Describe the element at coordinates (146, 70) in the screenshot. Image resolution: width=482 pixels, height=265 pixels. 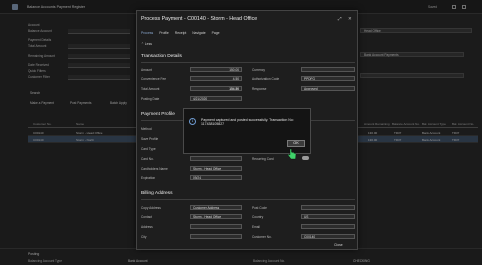
I see `amount-label: Amount` at that location.